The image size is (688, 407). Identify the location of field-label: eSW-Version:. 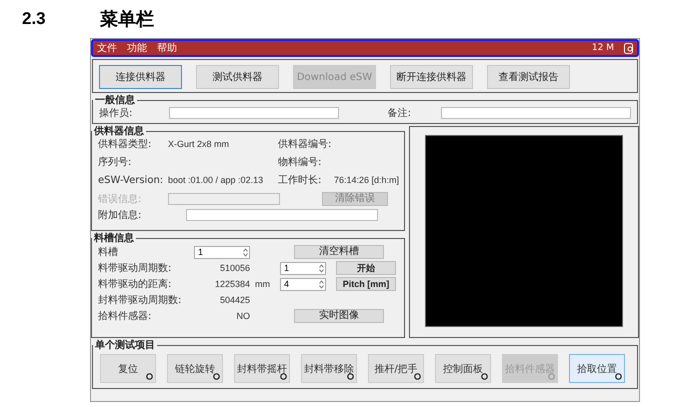
(131, 180).